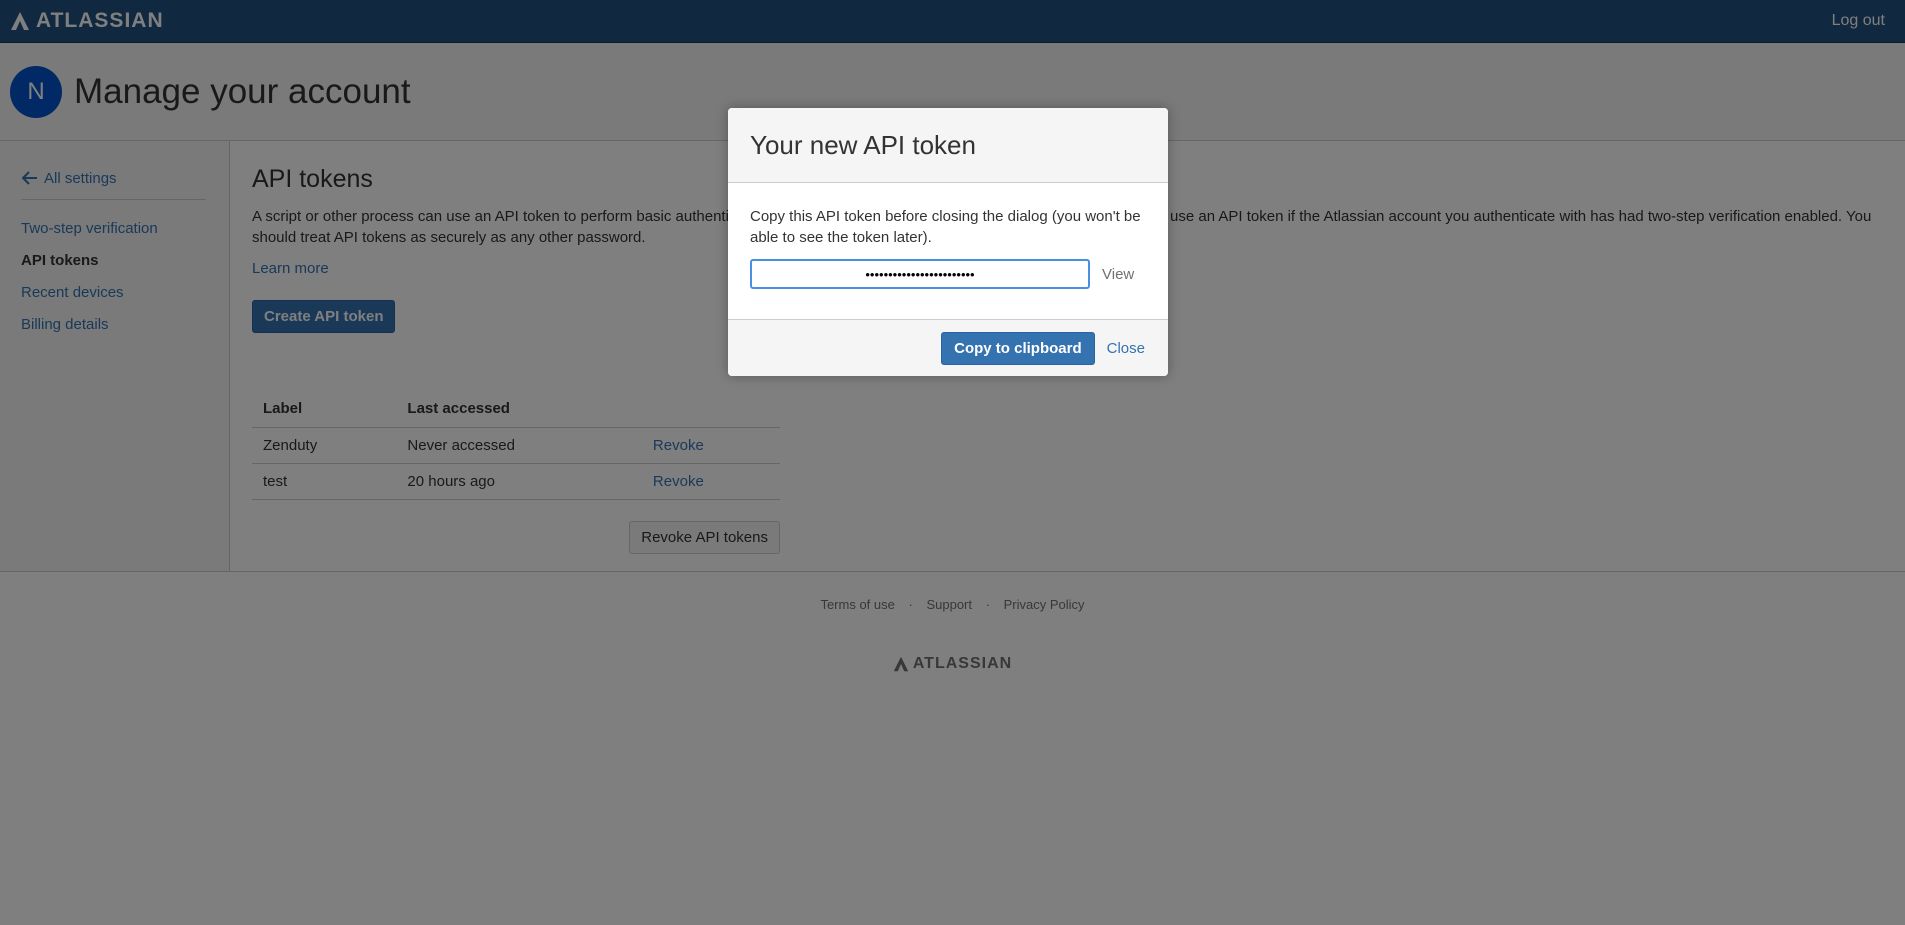 The image size is (1905, 925). What do you see at coordinates (1126, 348) in the screenshot?
I see `close-dialog-link: Close` at bounding box center [1126, 348].